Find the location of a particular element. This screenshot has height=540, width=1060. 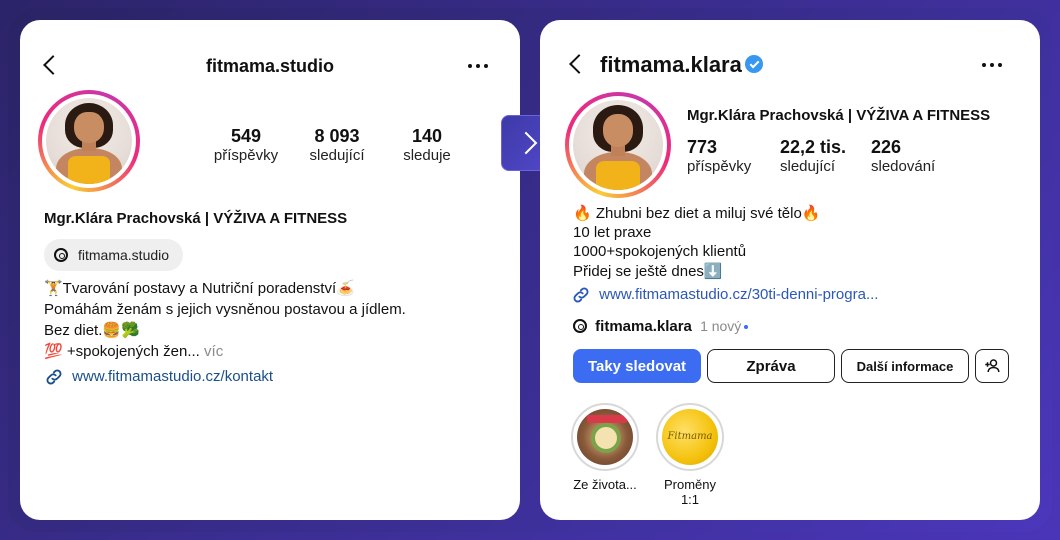

profile-username: fitmama.klara is located at coordinates (671, 64).